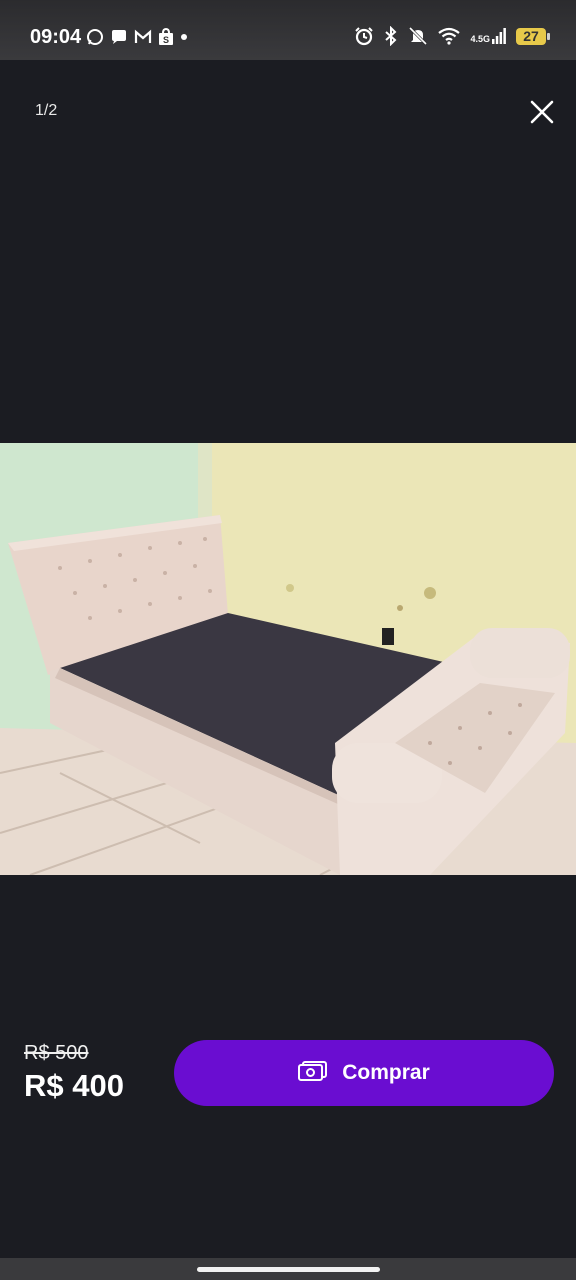 The width and height of the screenshot is (576, 1280). Describe the element at coordinates (119, 37) in the screenshot. I see `chat-icon` at that location.